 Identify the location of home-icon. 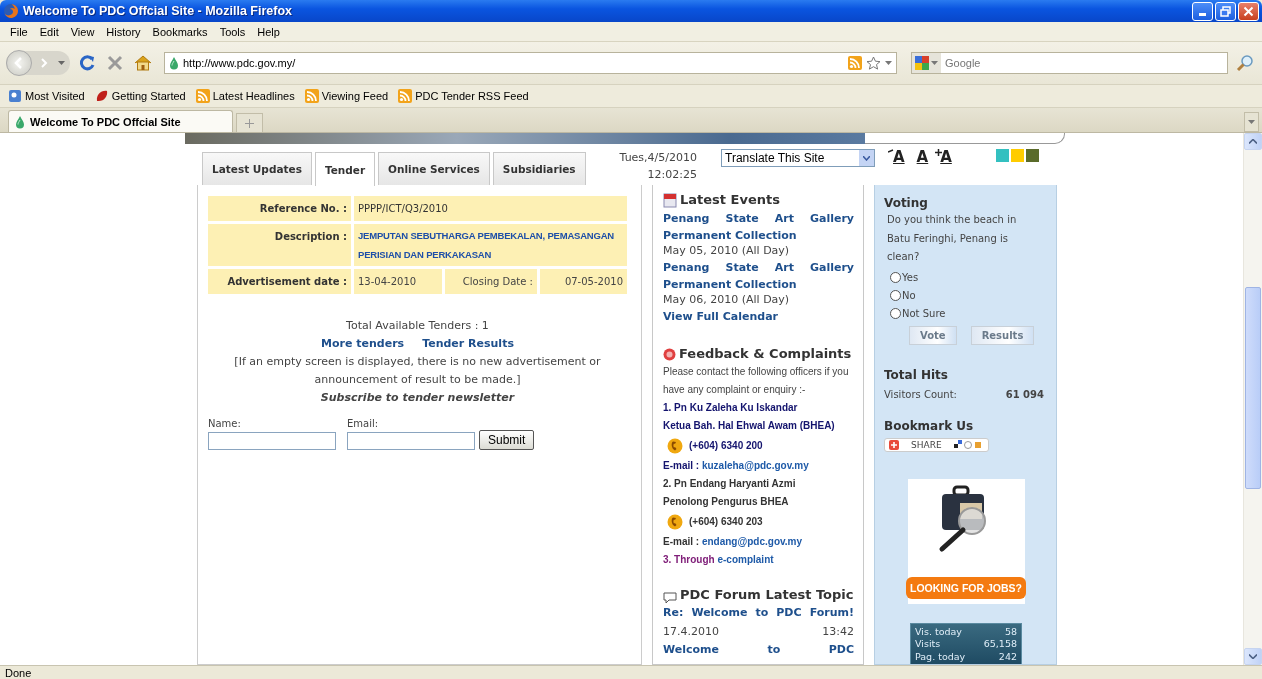
(143, 63).